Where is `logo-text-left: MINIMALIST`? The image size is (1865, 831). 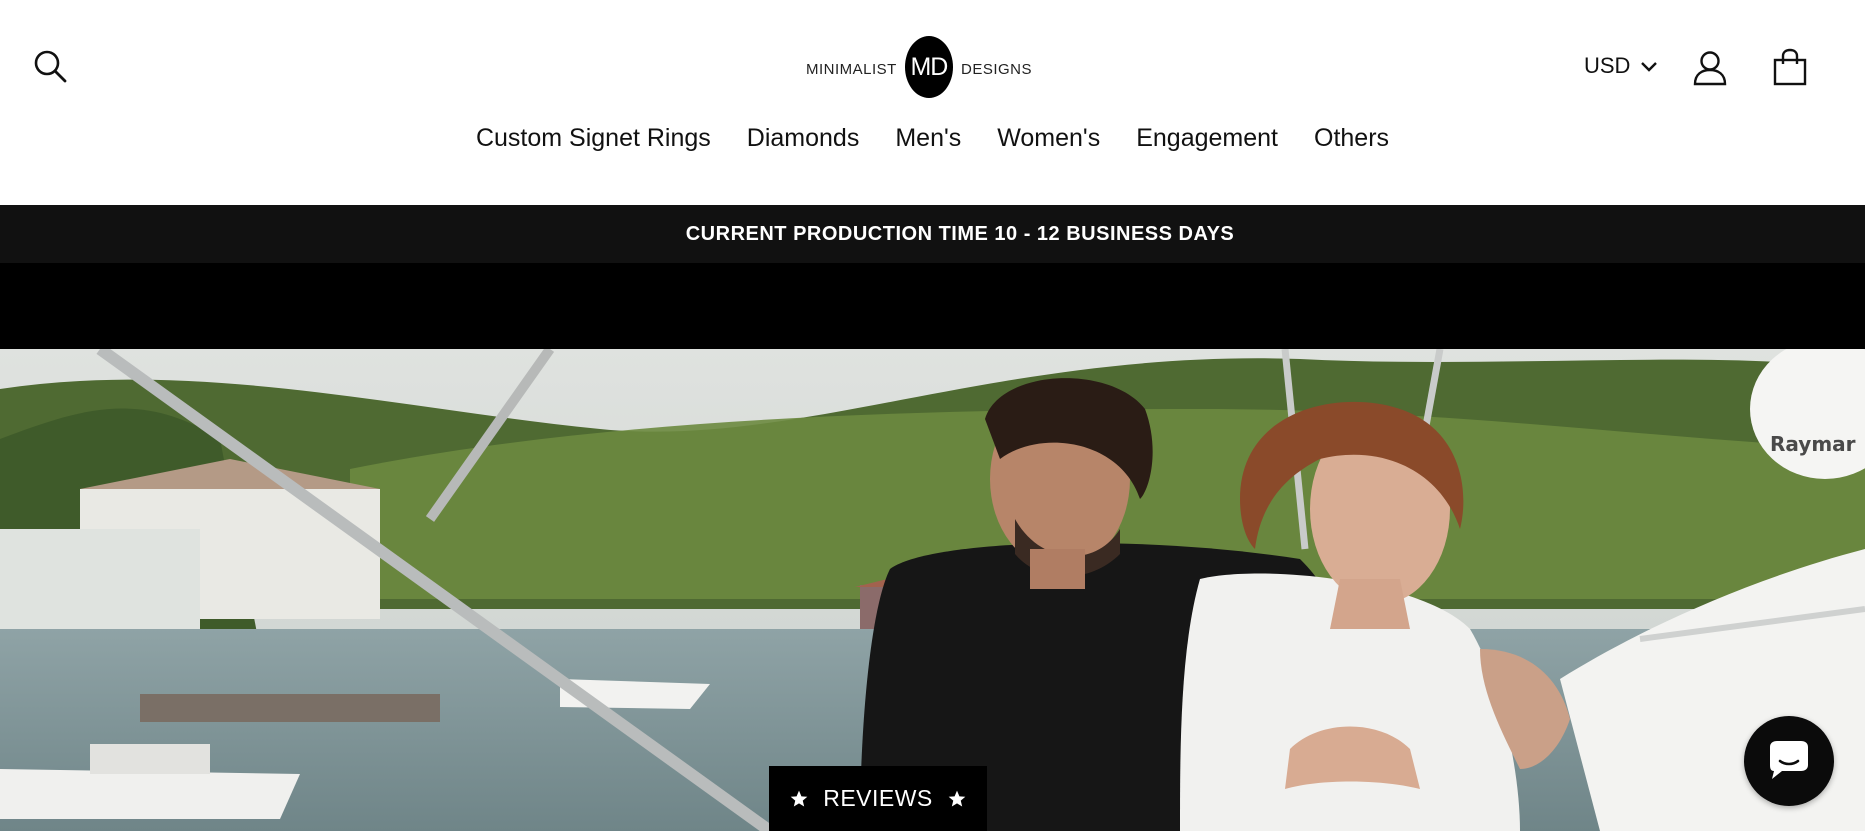
logo-text-left: MINIMALIST is located at coordinates (851, 69).